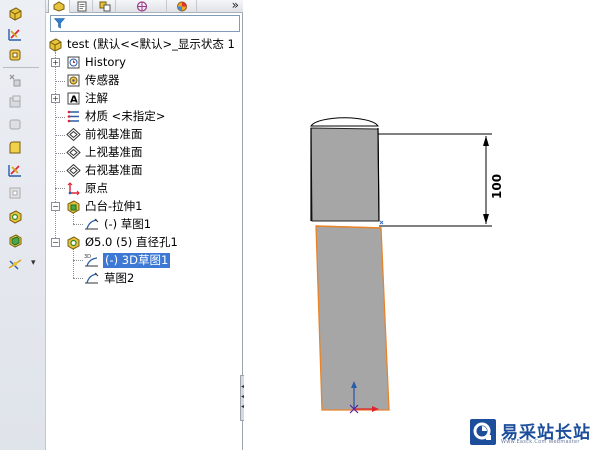 The width and height of the screenshot is (600, 450). Describe the element at coordinates (15, 55) in the screenshot. I see `sweep-icon` at that location.